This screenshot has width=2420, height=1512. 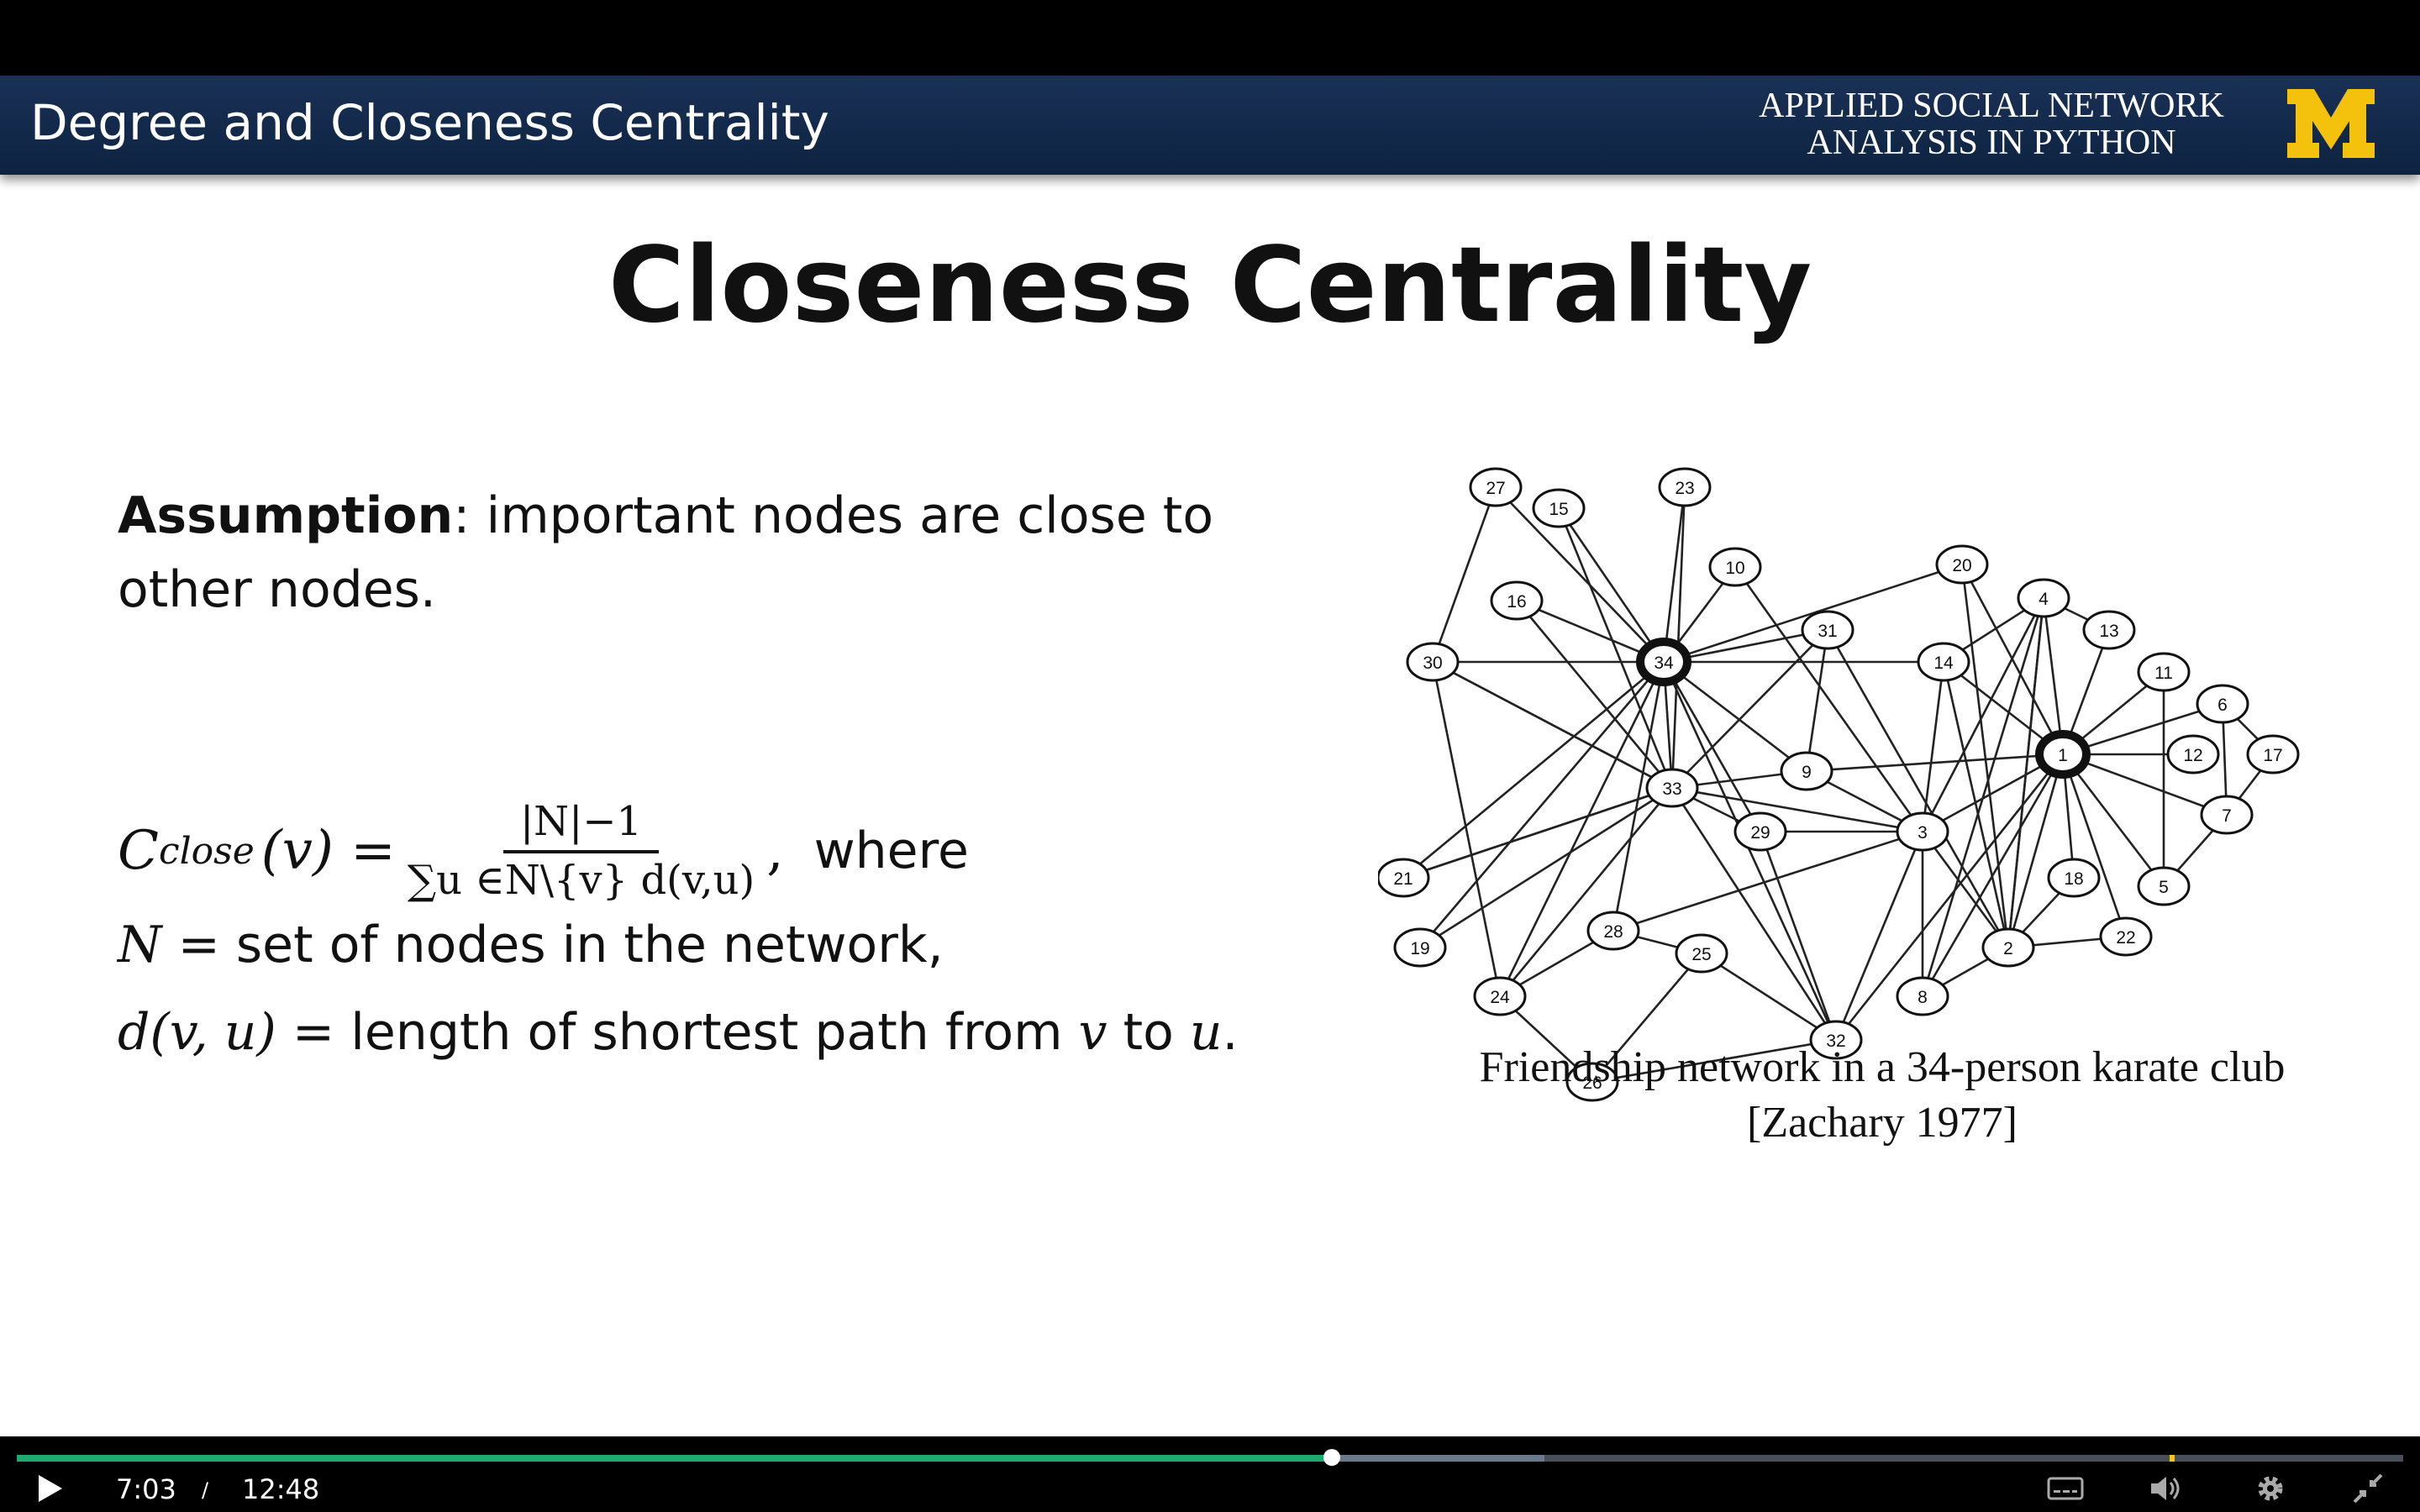 I want to click on network-node-label: 31, so click(x=1827, y=631).